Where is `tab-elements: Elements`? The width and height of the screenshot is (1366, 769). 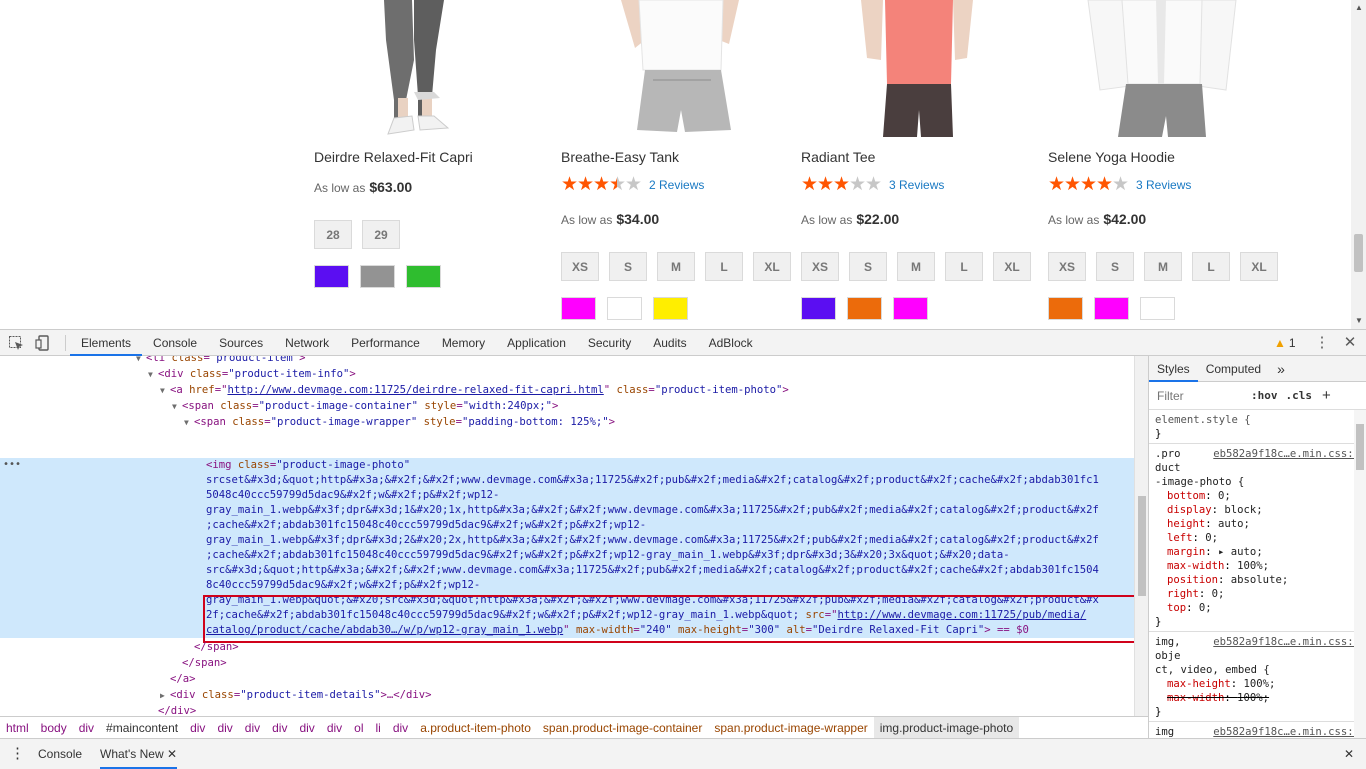
tab-elements: Elements is located at coordinates (106, 343).